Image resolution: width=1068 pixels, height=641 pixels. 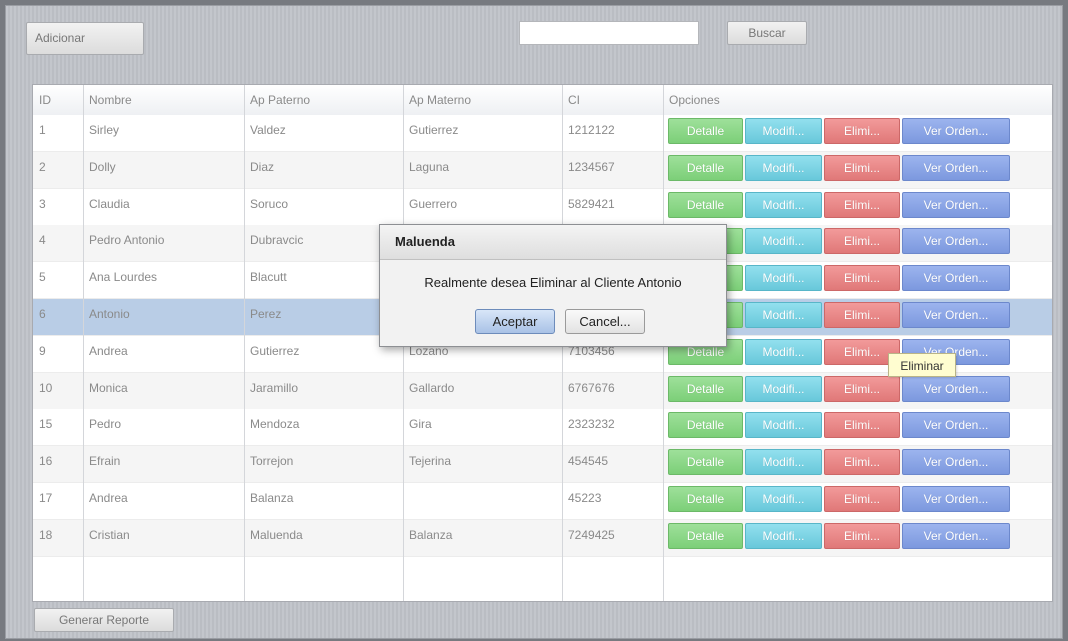 What do you see at coordinates (46, 534) in the screenshot?
I see `cell-id: 18` at bounding box center [46, 534].